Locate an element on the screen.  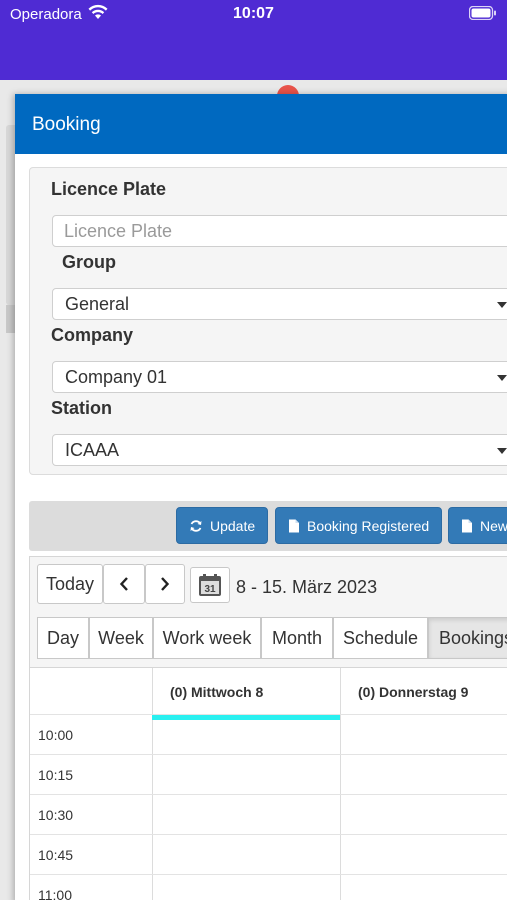
chevron-left-icon is located at coordinates (123, 584).